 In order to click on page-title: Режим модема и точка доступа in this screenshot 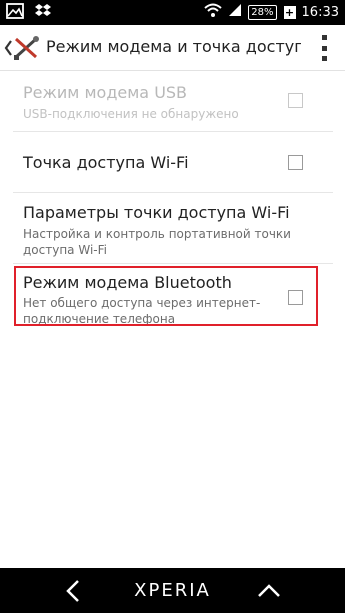, I will do `click(173, 46)`.